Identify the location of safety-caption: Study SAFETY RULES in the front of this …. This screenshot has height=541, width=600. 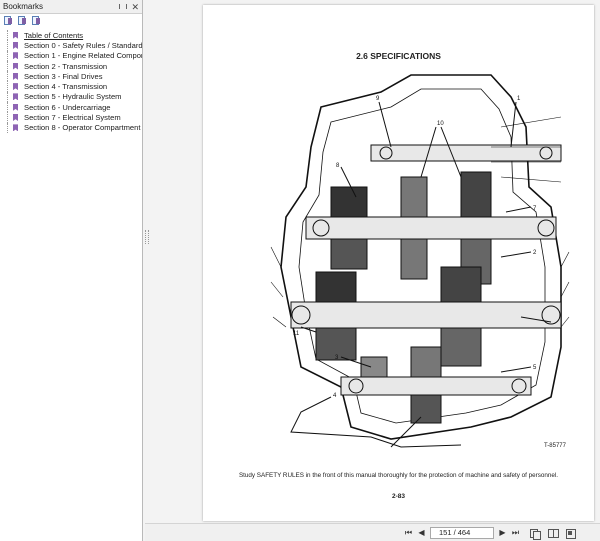
(398, 475).